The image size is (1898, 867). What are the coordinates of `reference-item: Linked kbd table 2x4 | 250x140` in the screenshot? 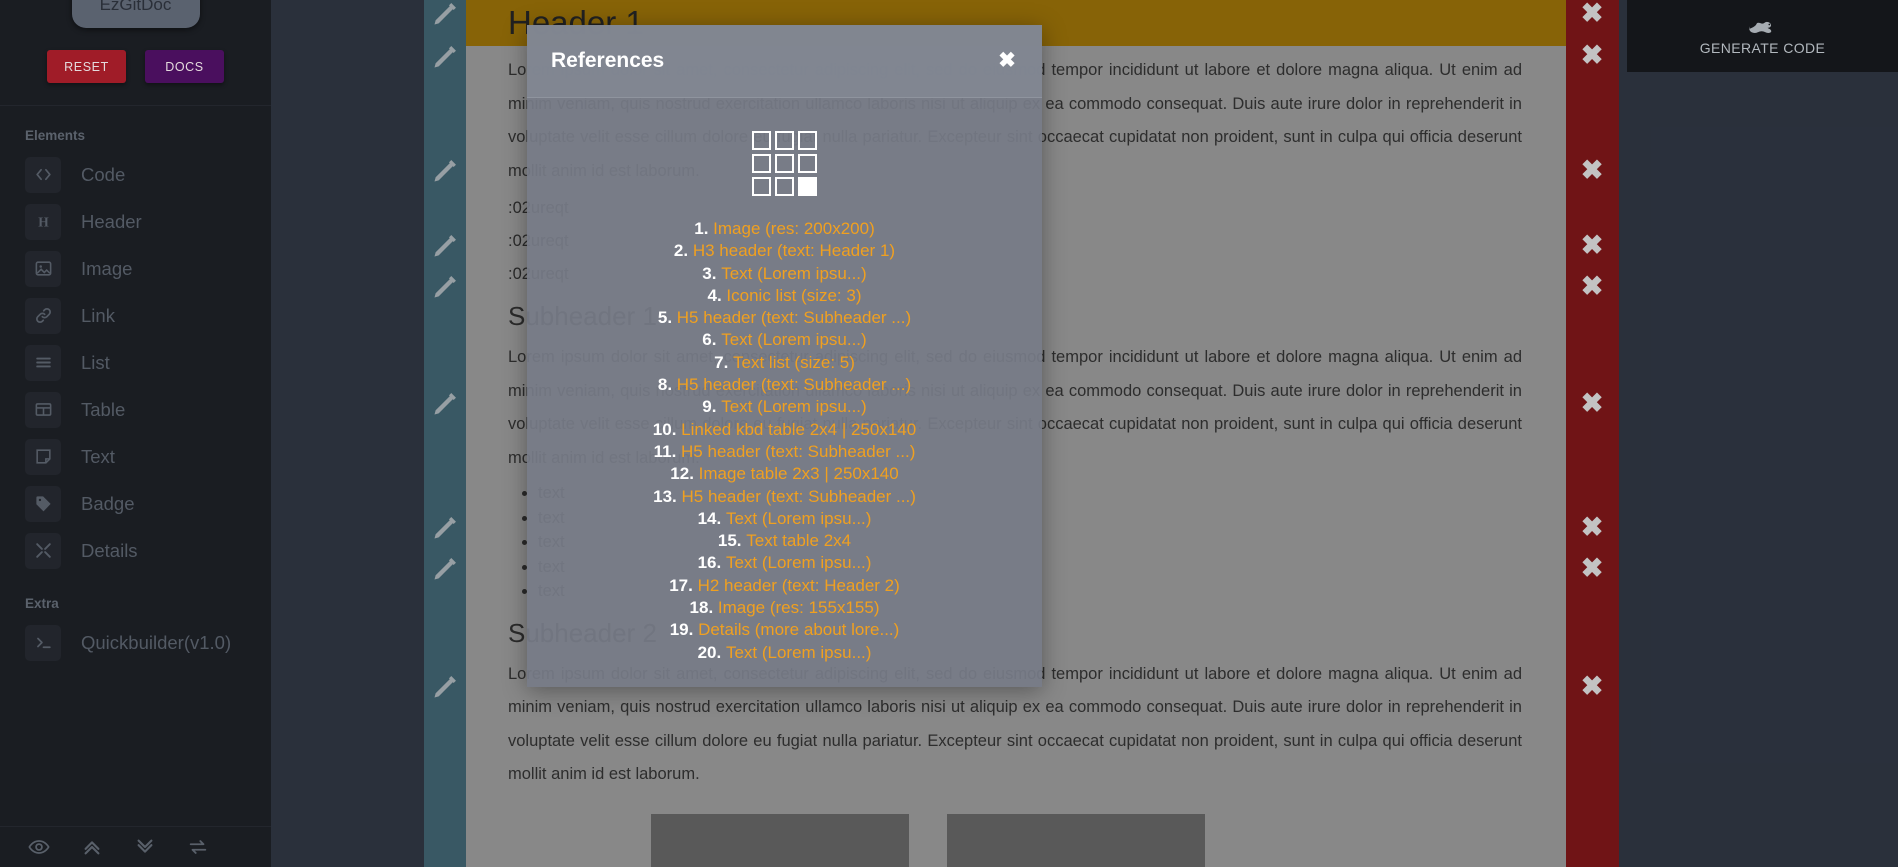 It's located at (784, 430).